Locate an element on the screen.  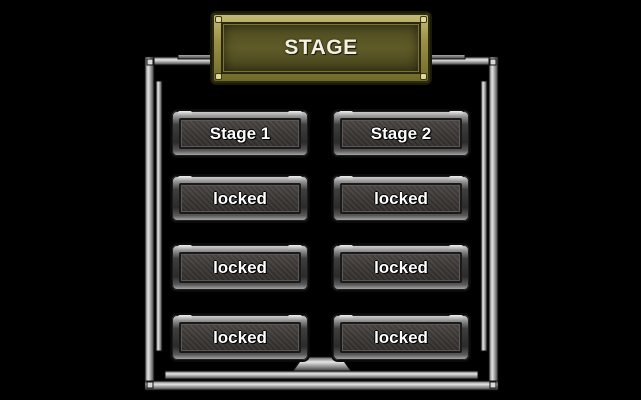
stage-button-8: locked is located at coordinates (401, 337).